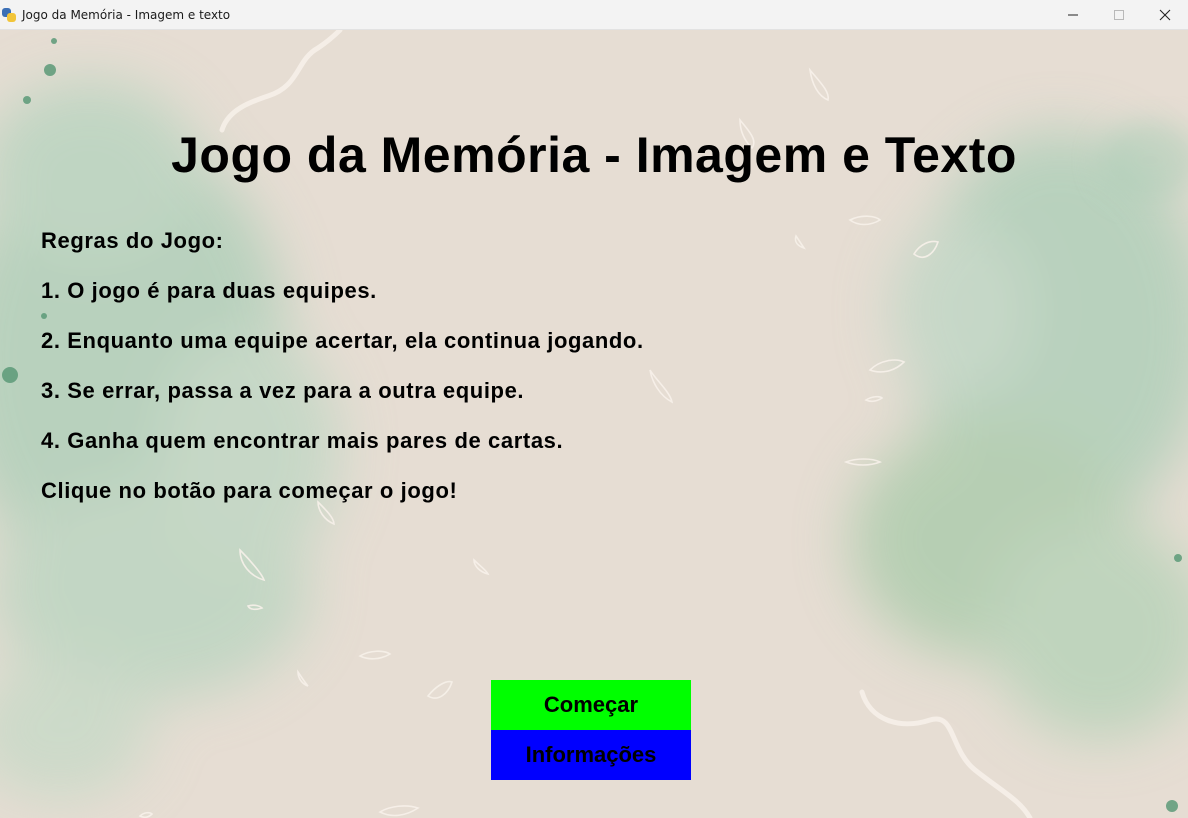  I want to click on window-title: Jogo da Memória - Imagem e texto, so click(126, 14).